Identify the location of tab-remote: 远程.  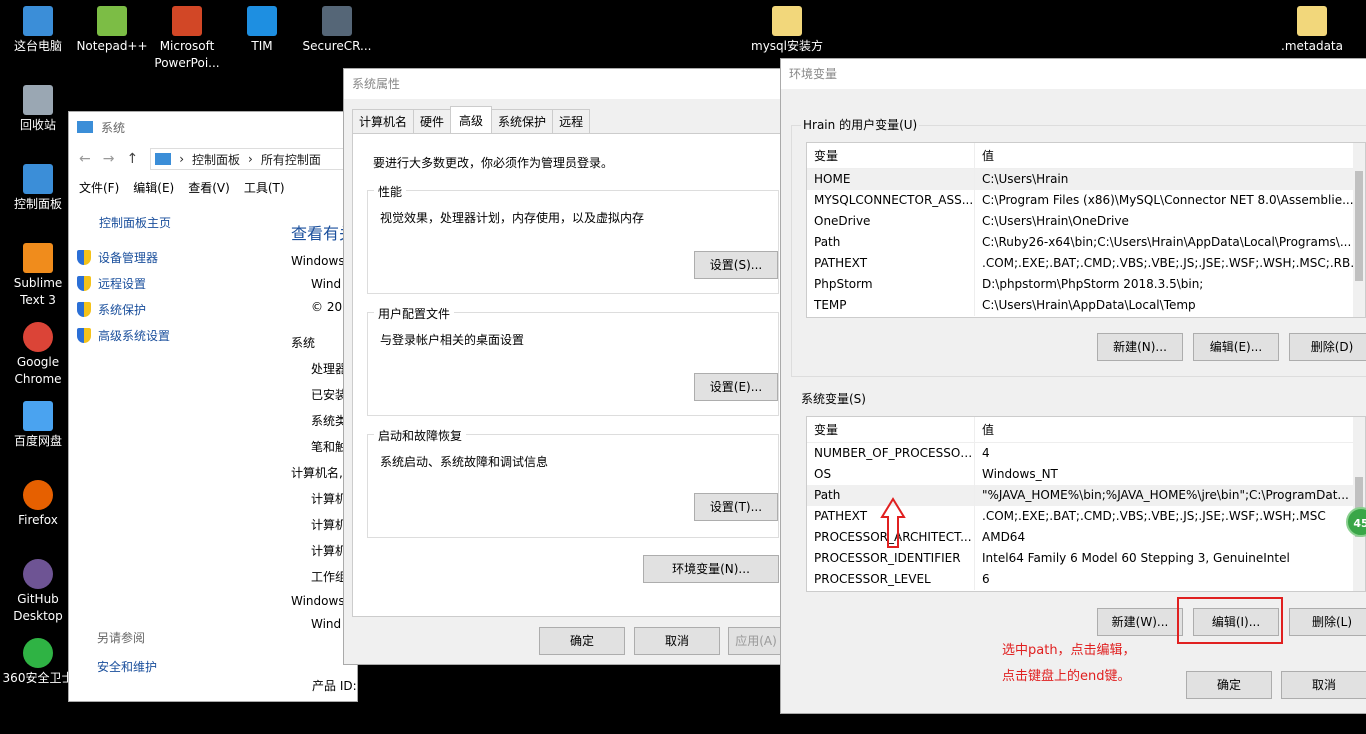
(571, 121).